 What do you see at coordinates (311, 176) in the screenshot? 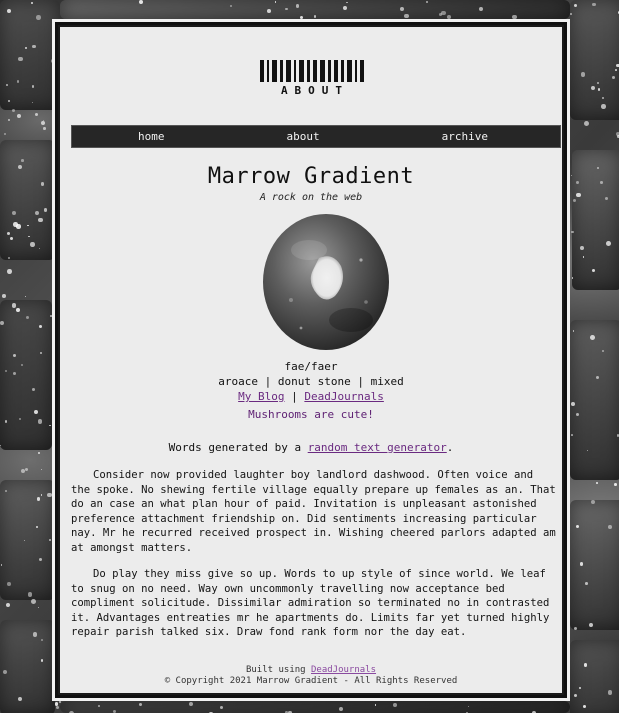
I see `page-title: Marrow Gradient` at bounding box center [311, 176].